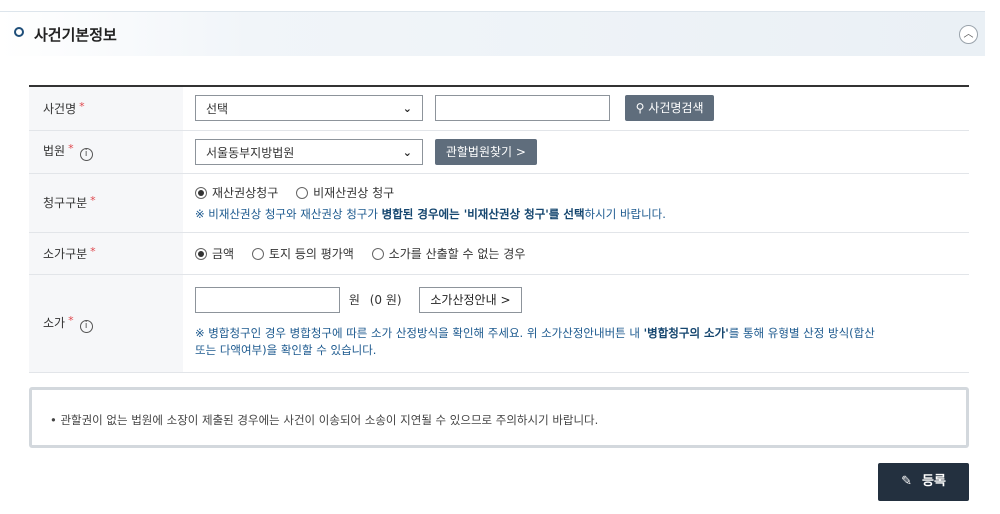 Image resolution: width=1000 pixels, height=514 pixels. Describe the element at coordinates (354, 299) in the screenshot. I see `value-unit: 원` at that location.